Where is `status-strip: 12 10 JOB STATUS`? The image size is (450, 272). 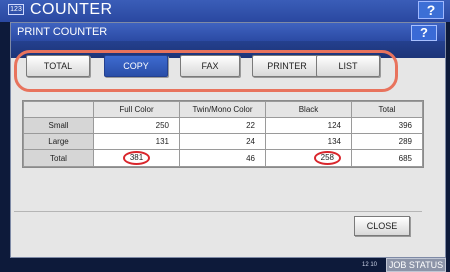
status-strip: 12 10 JOB STATUS is located at coordinates (225, 265).